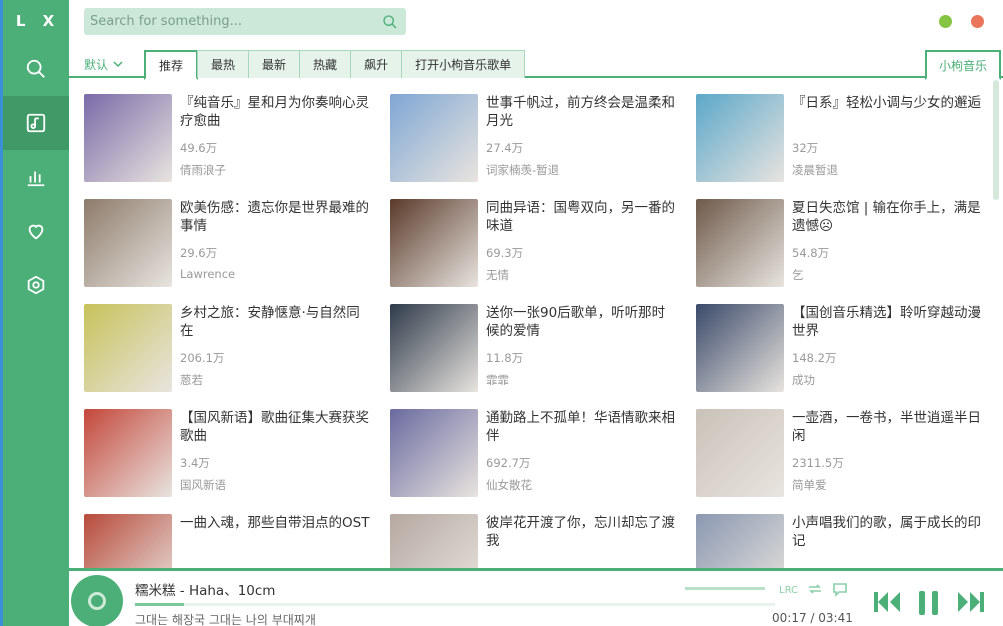 The height and width of the screenshot is (626, 1003). What do you see at coordinates (581, 112) in the screenshot?
I see `playlist-title: 世事千帆过，前方终会是温柔和月光` at bounding box center [581, 112].